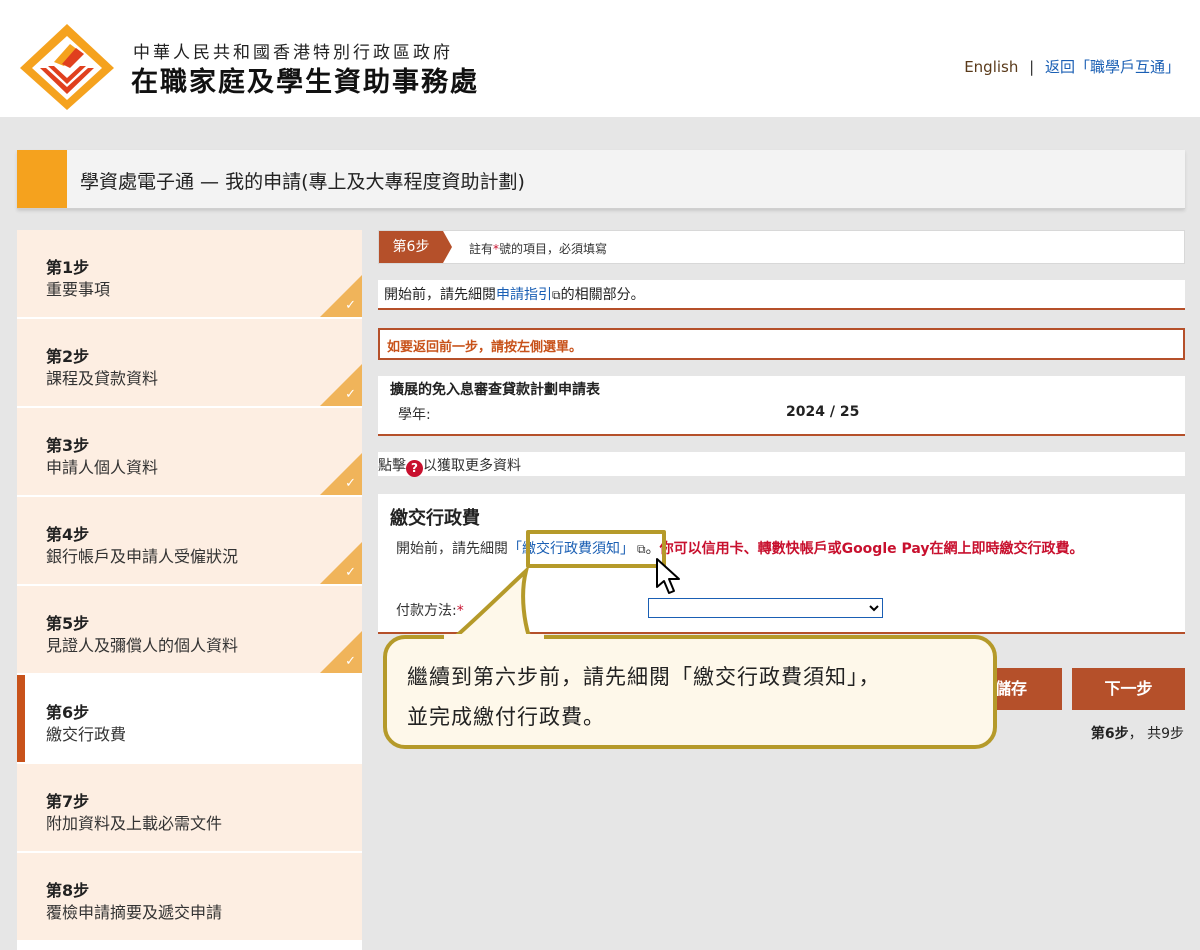  I want to click on english-link: English, so click(991, 67).